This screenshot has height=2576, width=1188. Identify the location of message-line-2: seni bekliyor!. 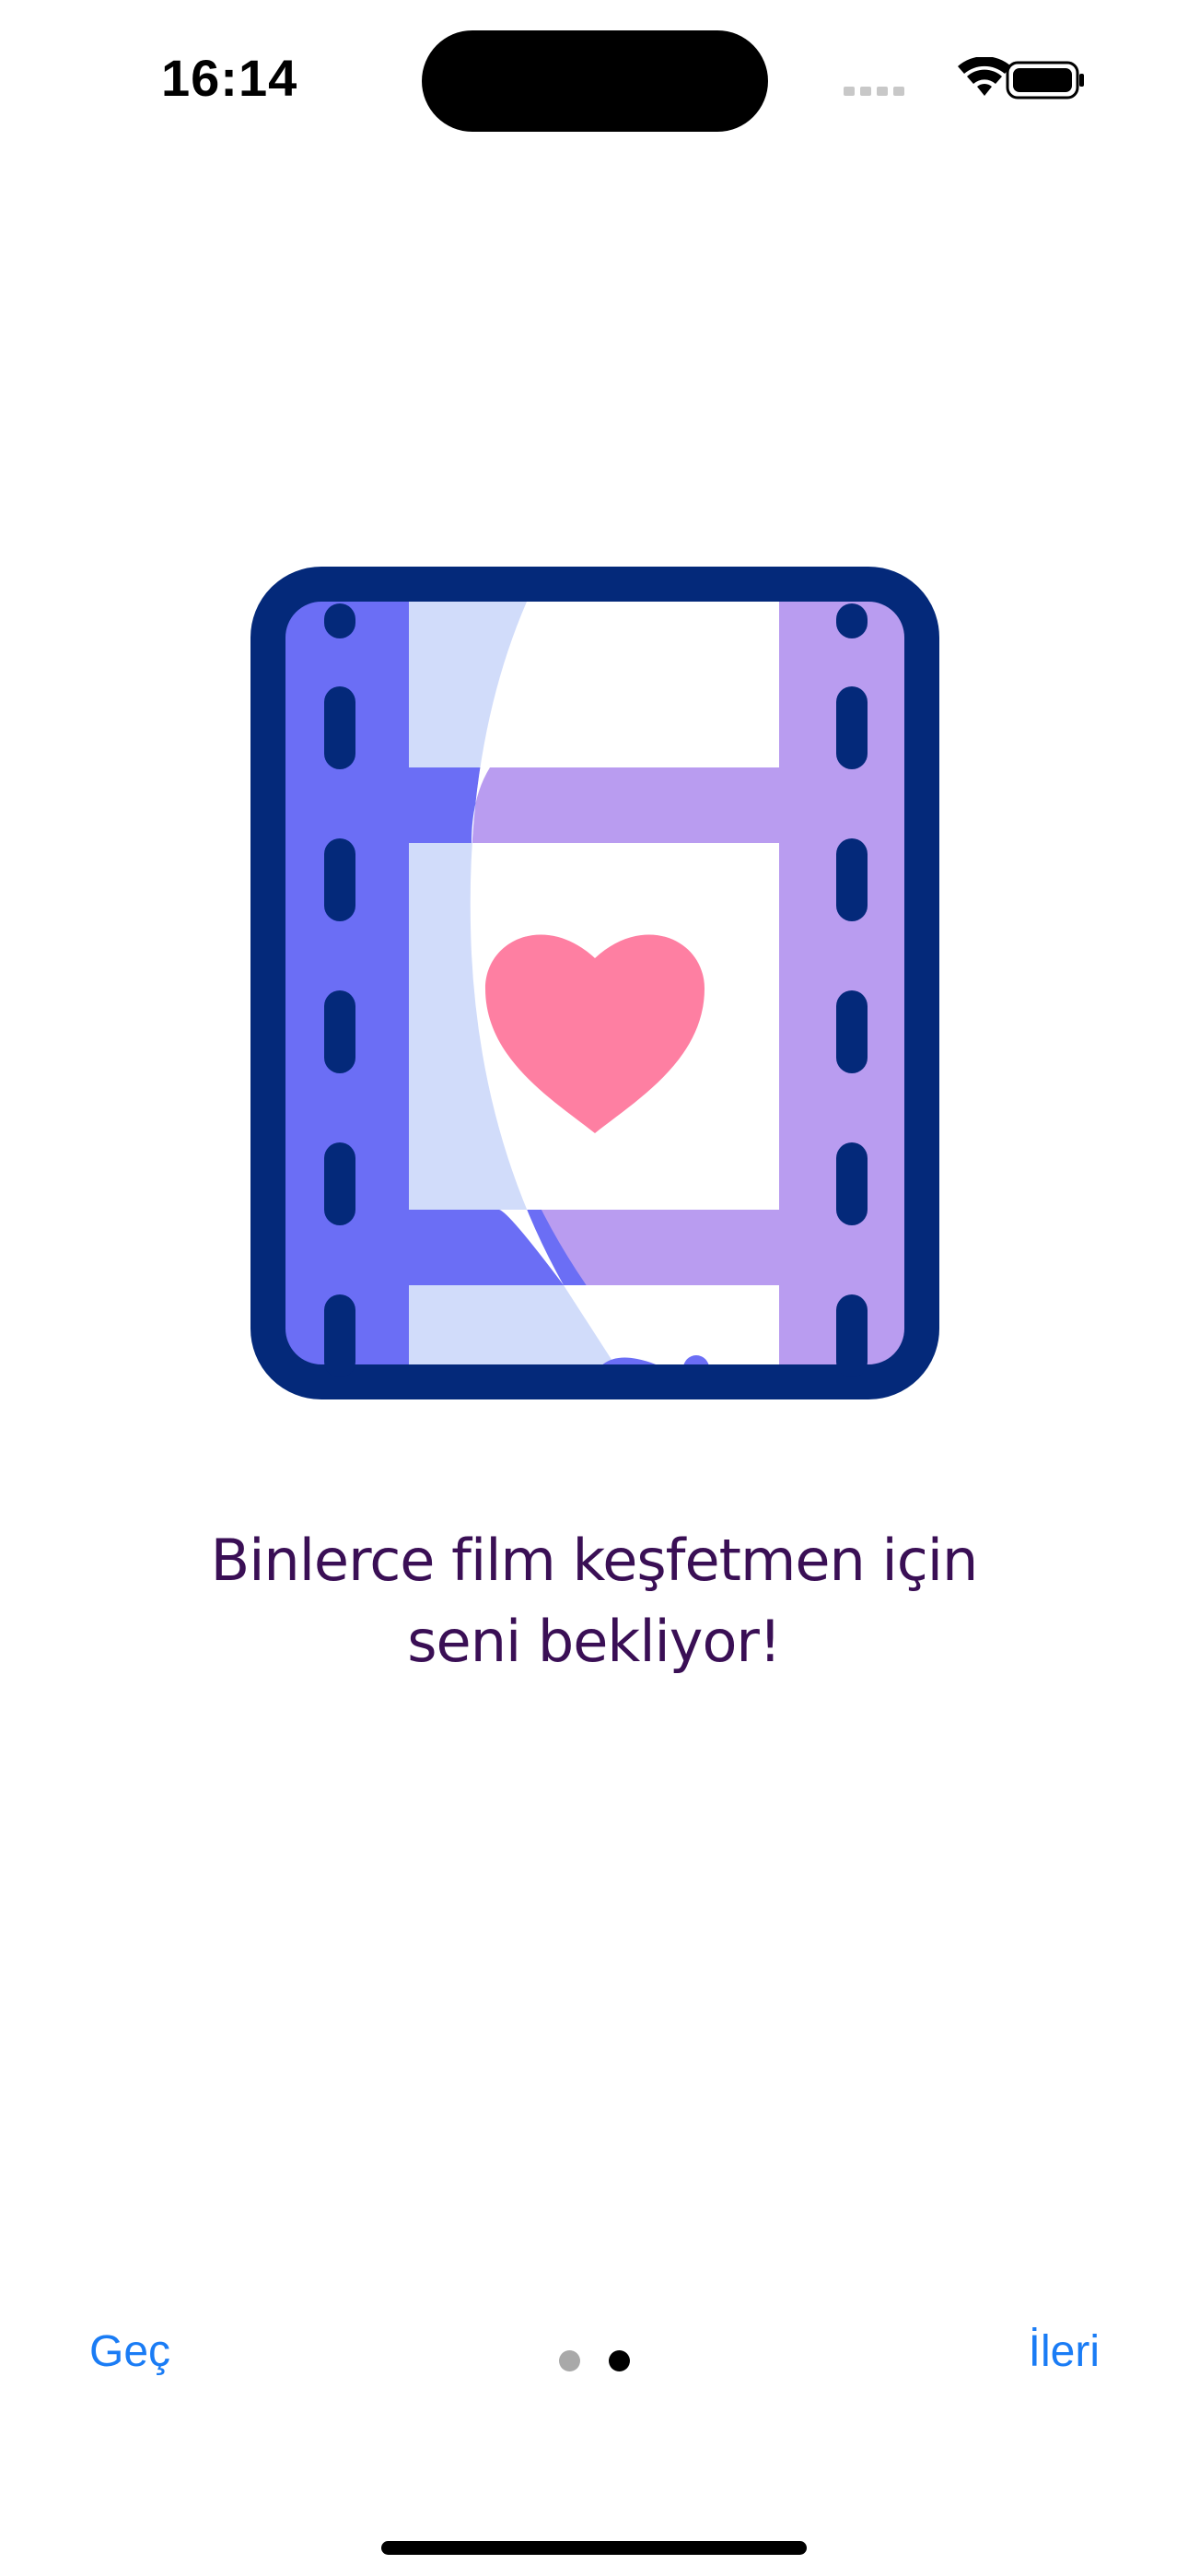
(594, 1641).